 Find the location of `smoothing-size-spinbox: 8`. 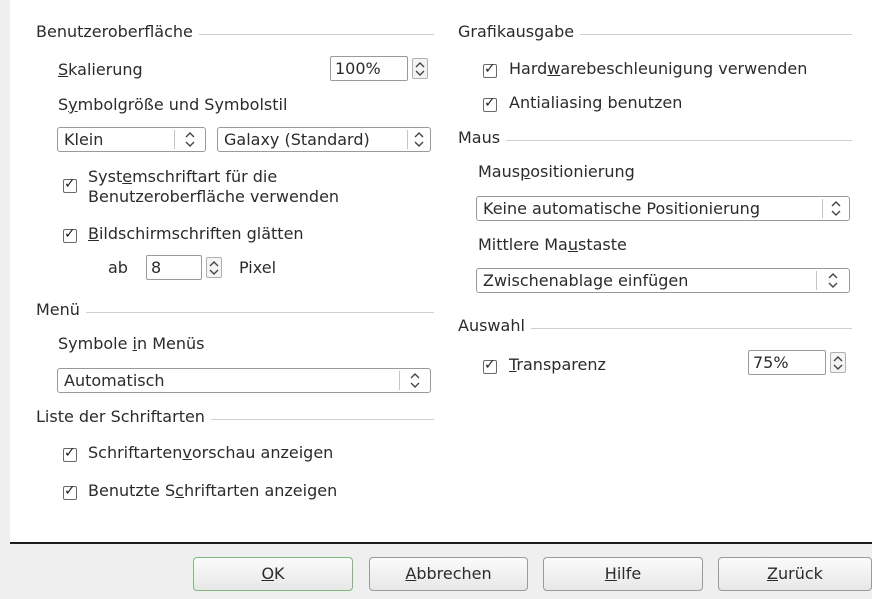

smoothing-size-spinbox: 8 is located at coordinates (187, 267).